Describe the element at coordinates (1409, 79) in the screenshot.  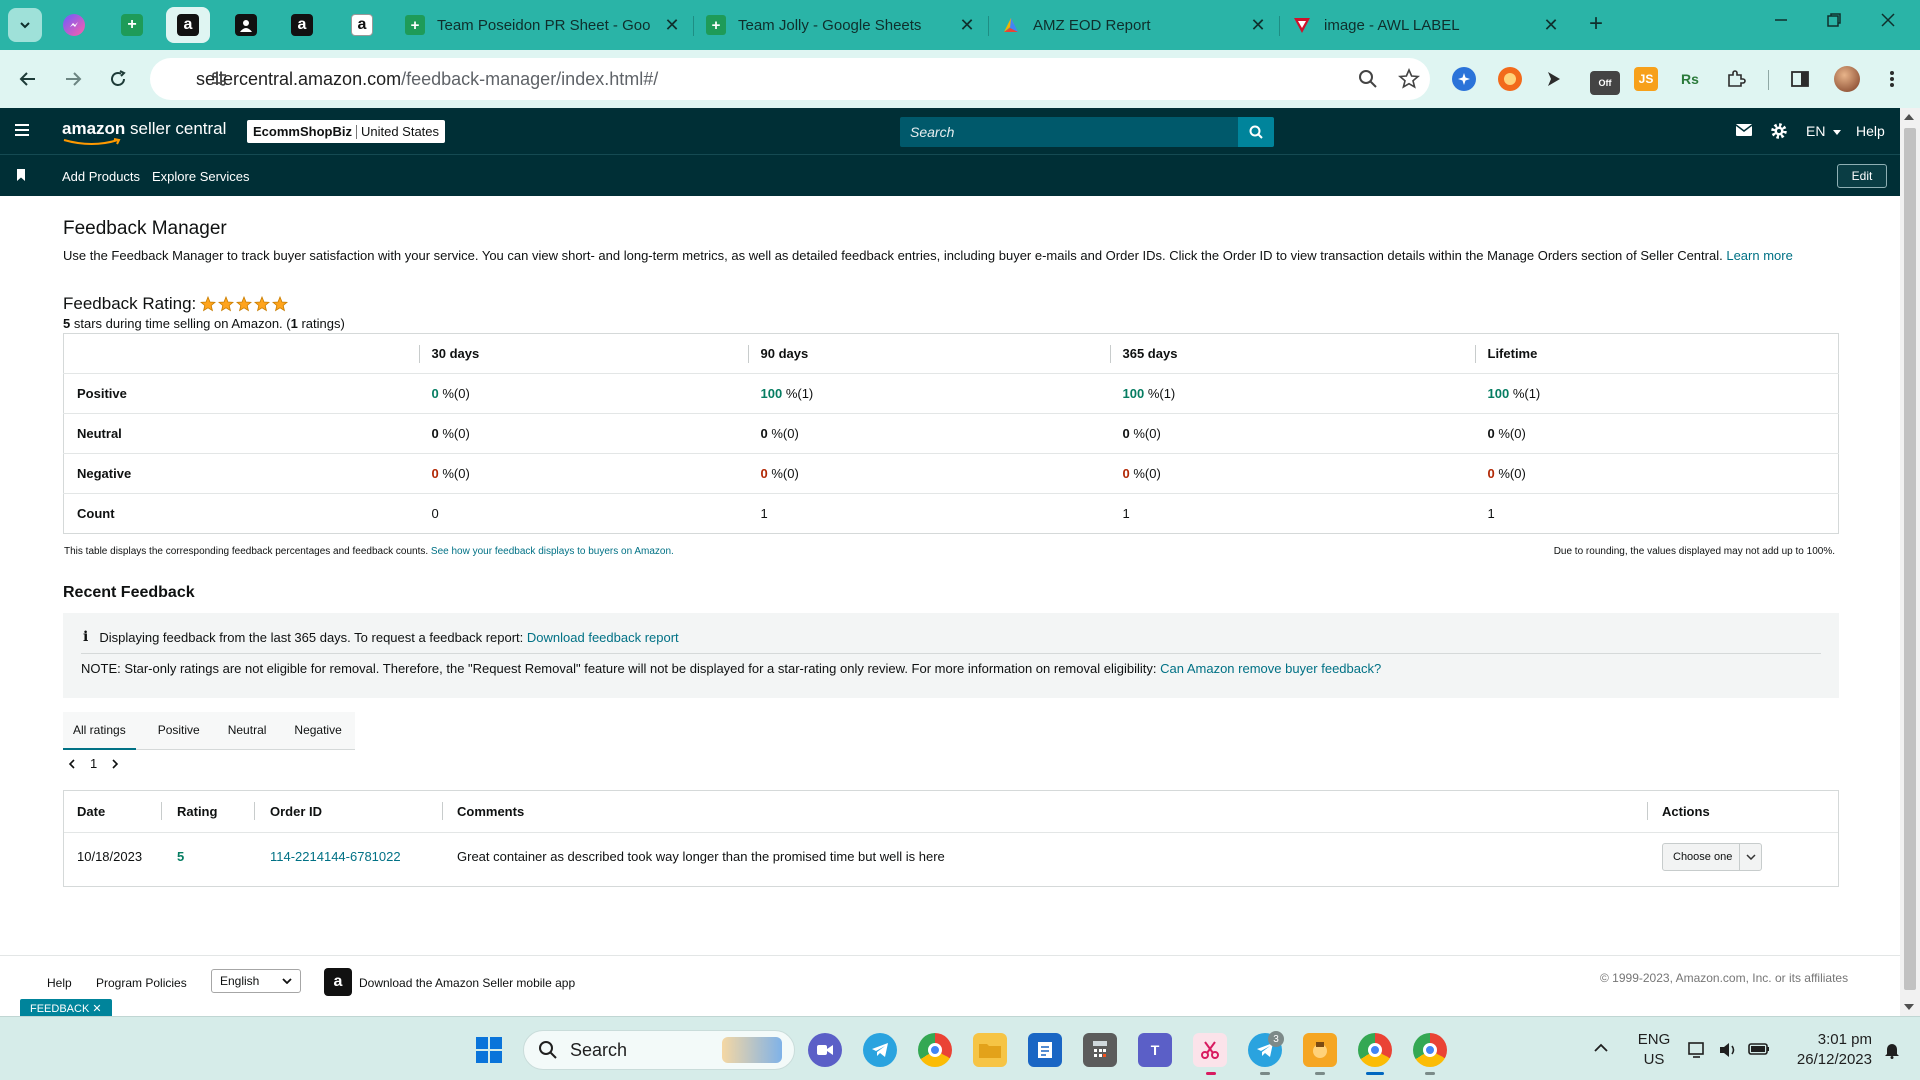
I see `bookmark-star-icon` at that location.